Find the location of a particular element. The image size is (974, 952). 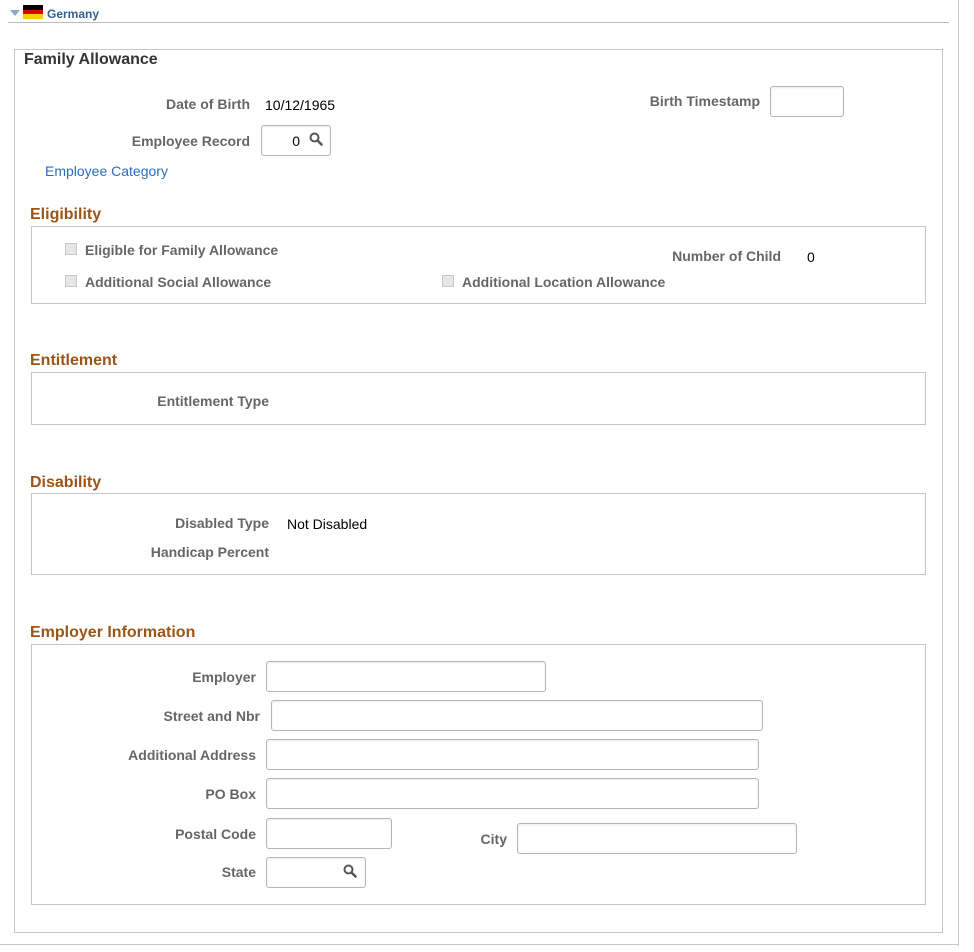

city-input is located at coordinates (657, 838).